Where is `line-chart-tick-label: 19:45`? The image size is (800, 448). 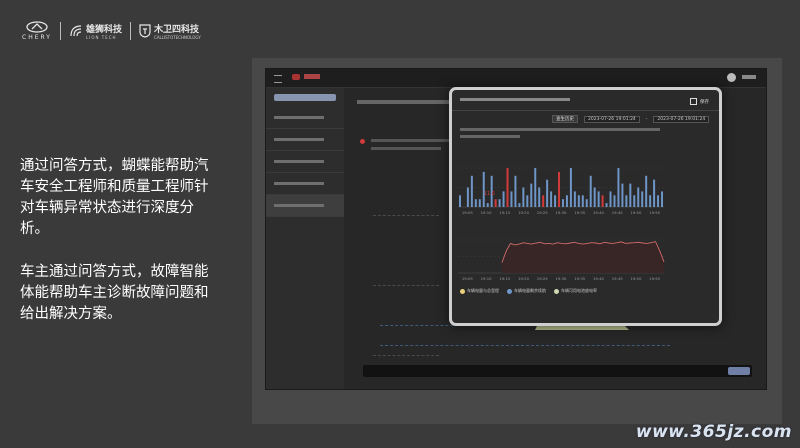 line-chart-tick-label: 19:45 is located at coordinates (618, 278).